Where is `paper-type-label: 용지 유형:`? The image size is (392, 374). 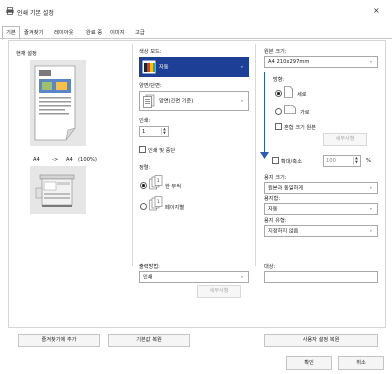
paper-type-label: 용지 유형: is located at coordinates (275, 221).